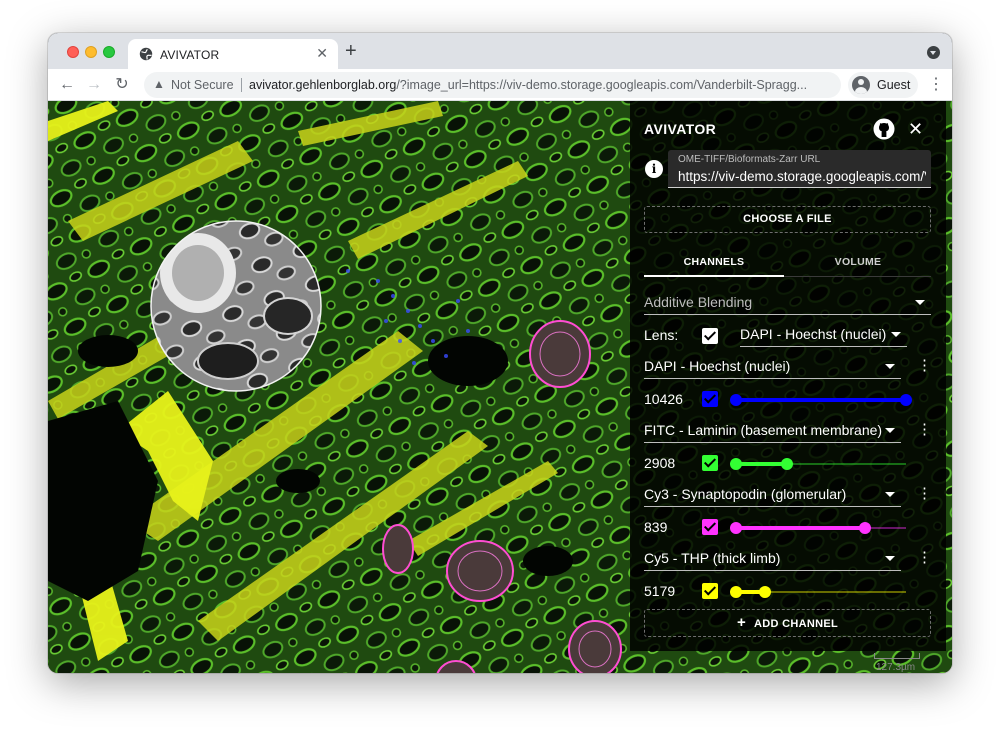 The image size is (1000, 737). What do you see at coordinates (884, 129) in the screenshot?
I see `github-icon` at bounding box center [884, 129].